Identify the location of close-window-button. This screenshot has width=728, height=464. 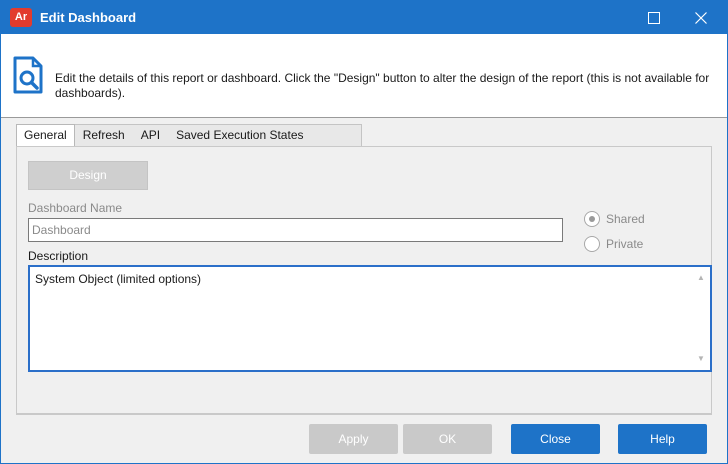
(701, 17).